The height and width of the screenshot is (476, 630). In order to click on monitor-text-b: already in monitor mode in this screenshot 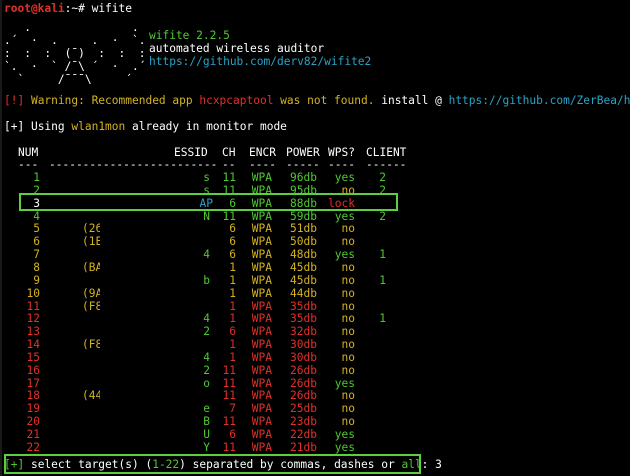, I will do `click(206, 126)`.